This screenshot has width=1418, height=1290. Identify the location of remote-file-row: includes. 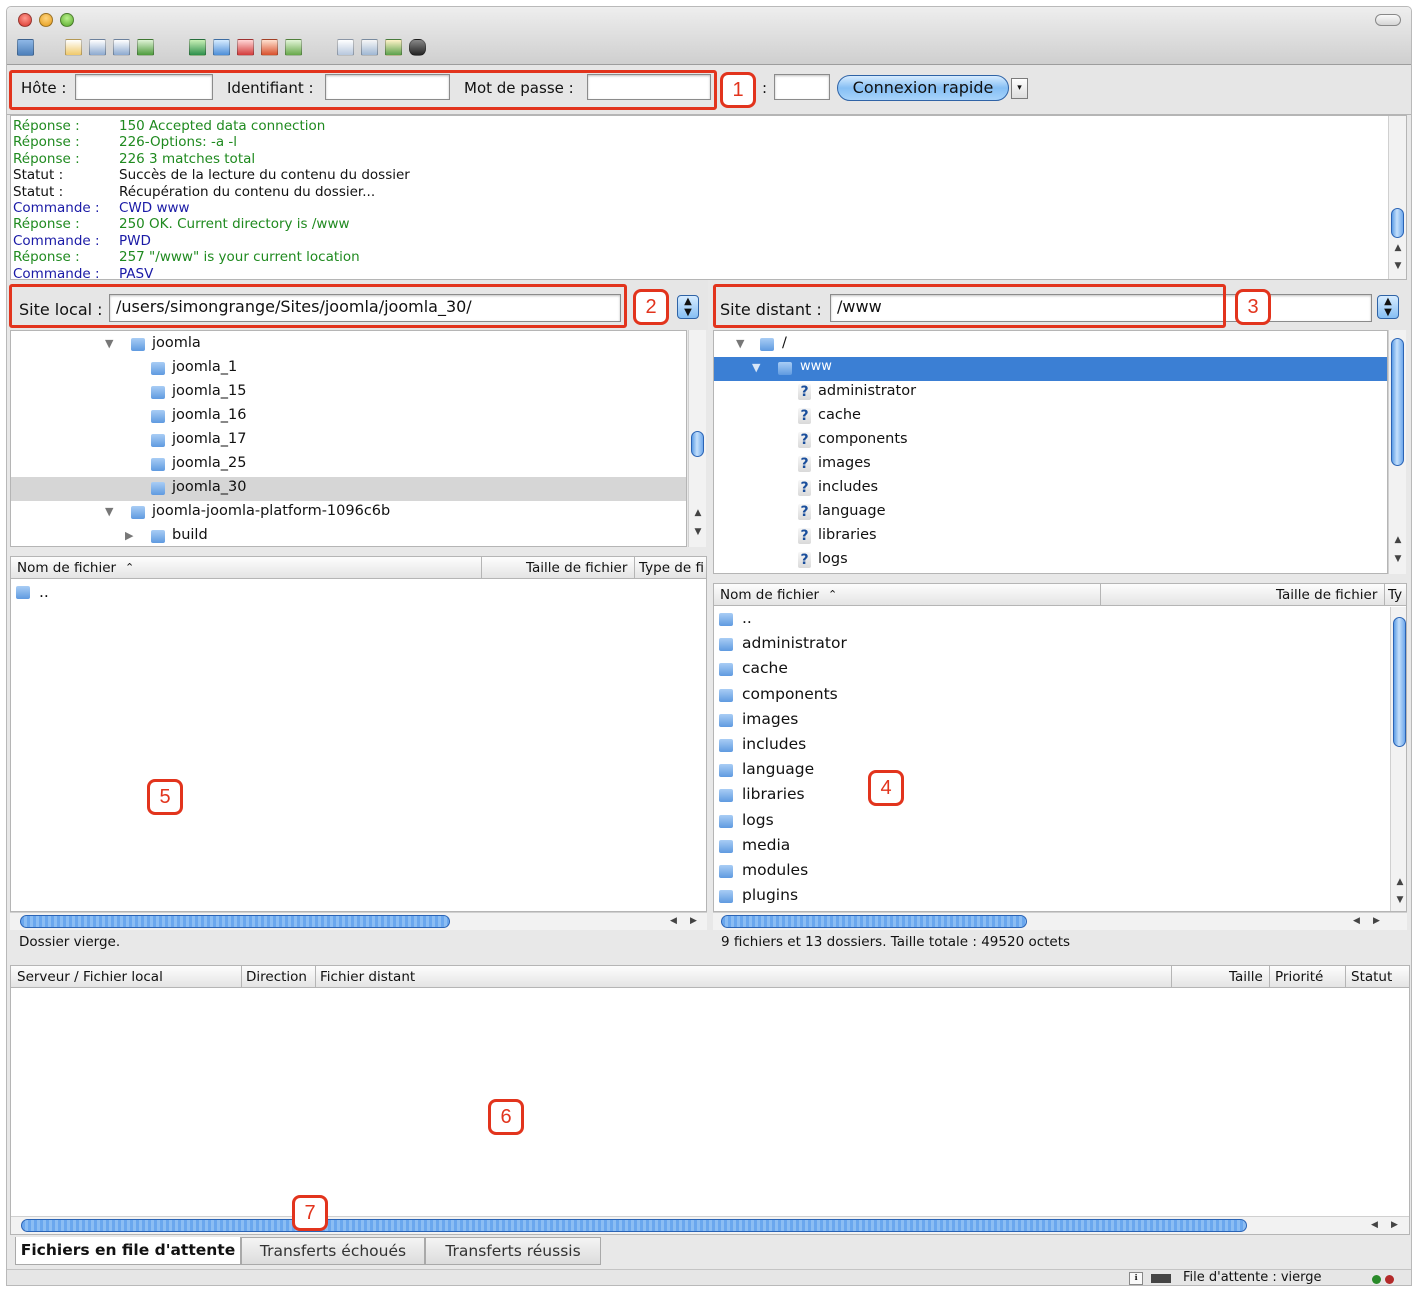
(1052, 746).